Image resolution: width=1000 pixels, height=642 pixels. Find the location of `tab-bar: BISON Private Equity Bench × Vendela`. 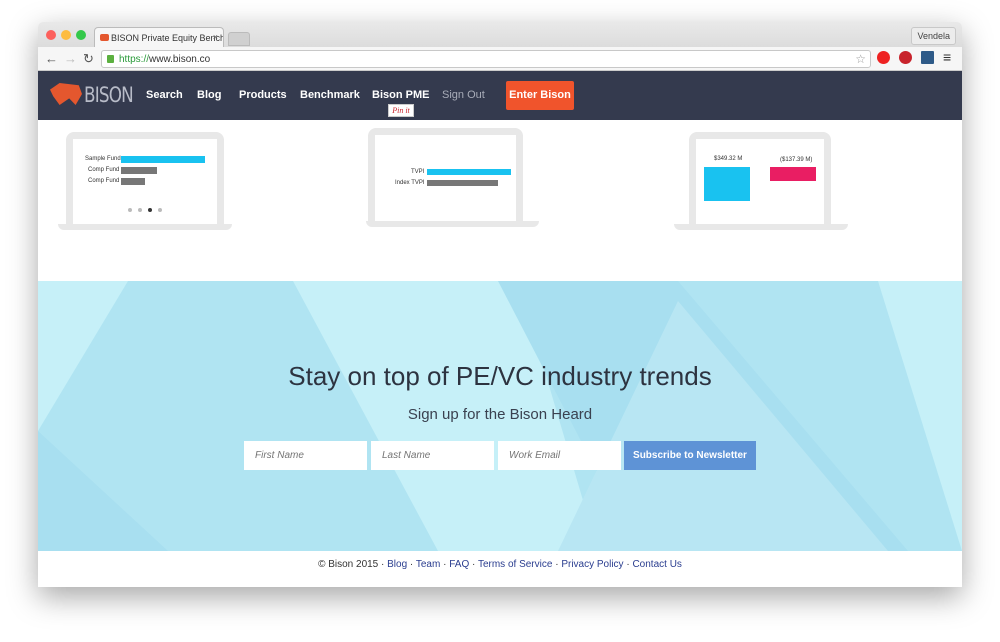

tab-bar: BISON Private Equity Bench × Vendela is located at coordinates (500, 34).